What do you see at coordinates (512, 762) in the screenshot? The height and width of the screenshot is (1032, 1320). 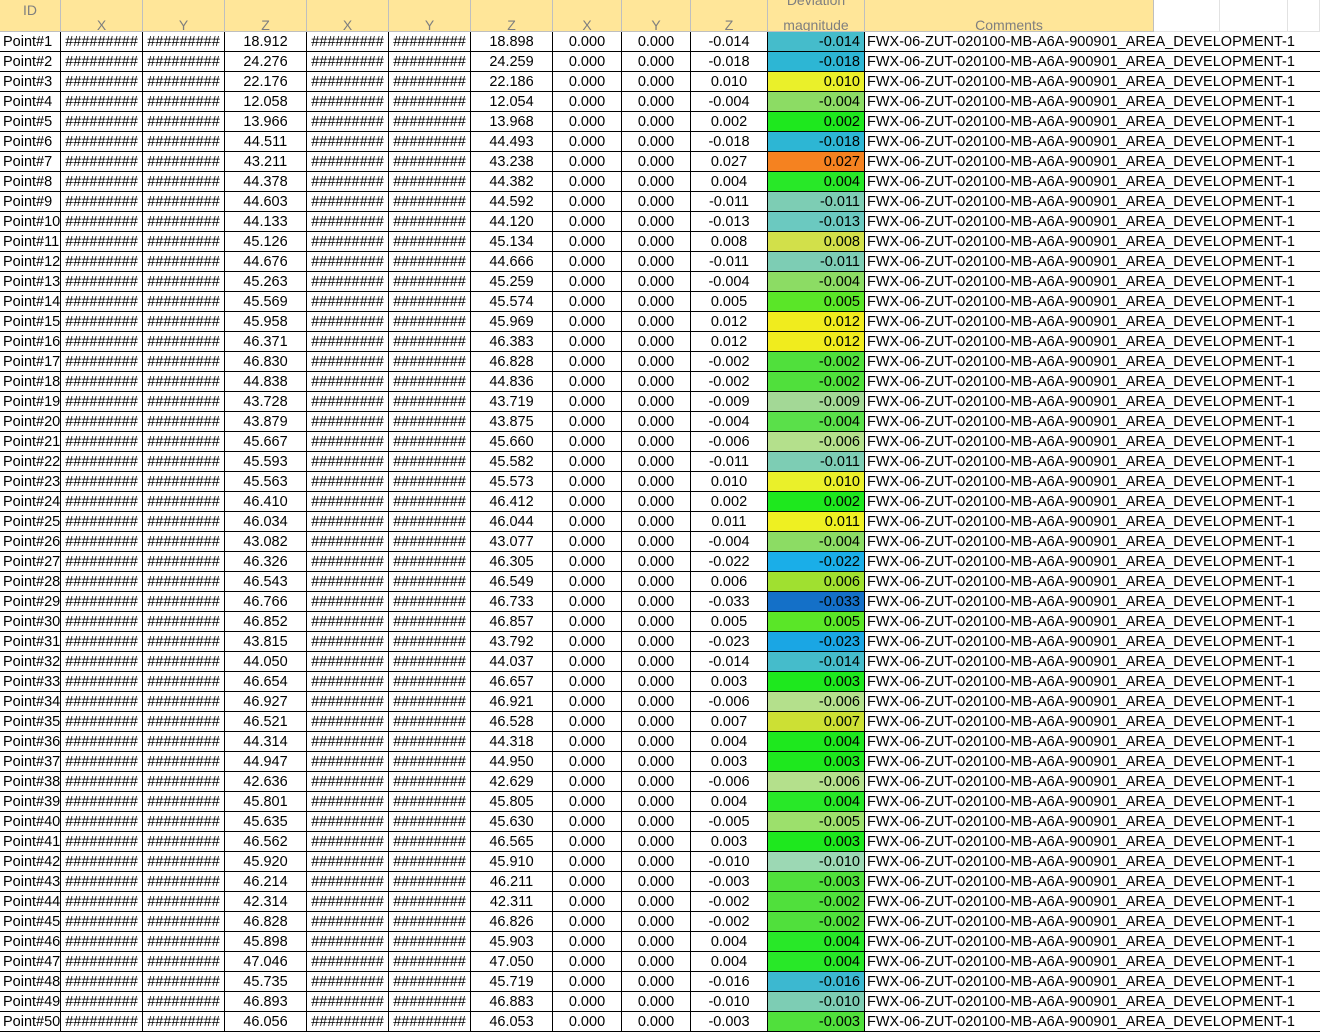 I see `cell-z-design: 44.950` at bounding box center [512, 762].